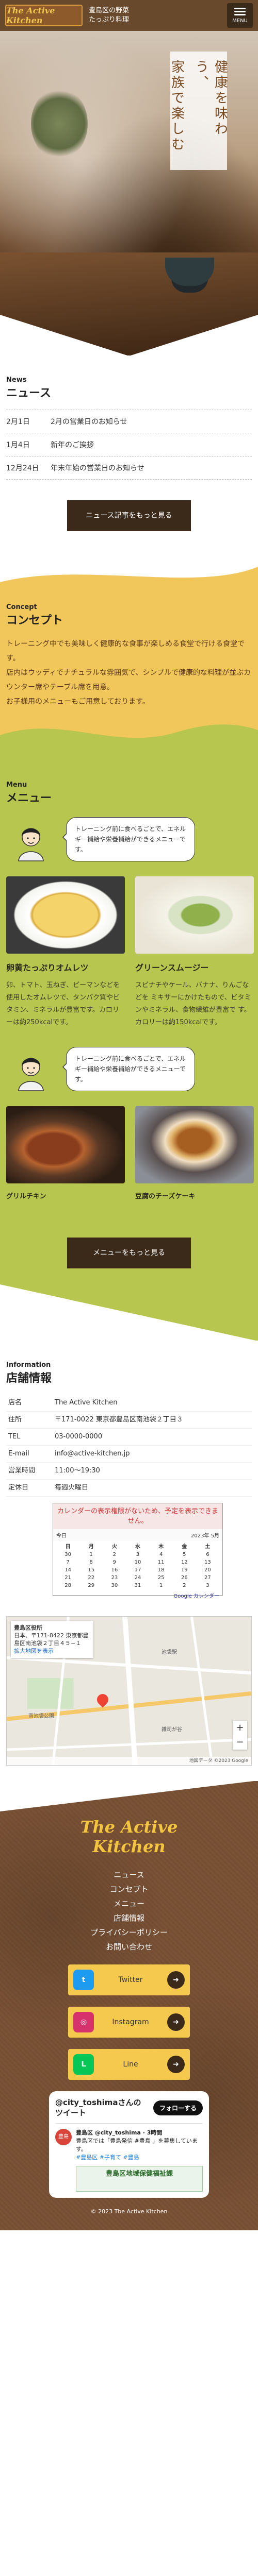 Image resolution: width=258 pixels, height=2576 pixels. Describe the element at coordinates (129, 572) in the screenshot. I see `concept-top-divider` at that location.